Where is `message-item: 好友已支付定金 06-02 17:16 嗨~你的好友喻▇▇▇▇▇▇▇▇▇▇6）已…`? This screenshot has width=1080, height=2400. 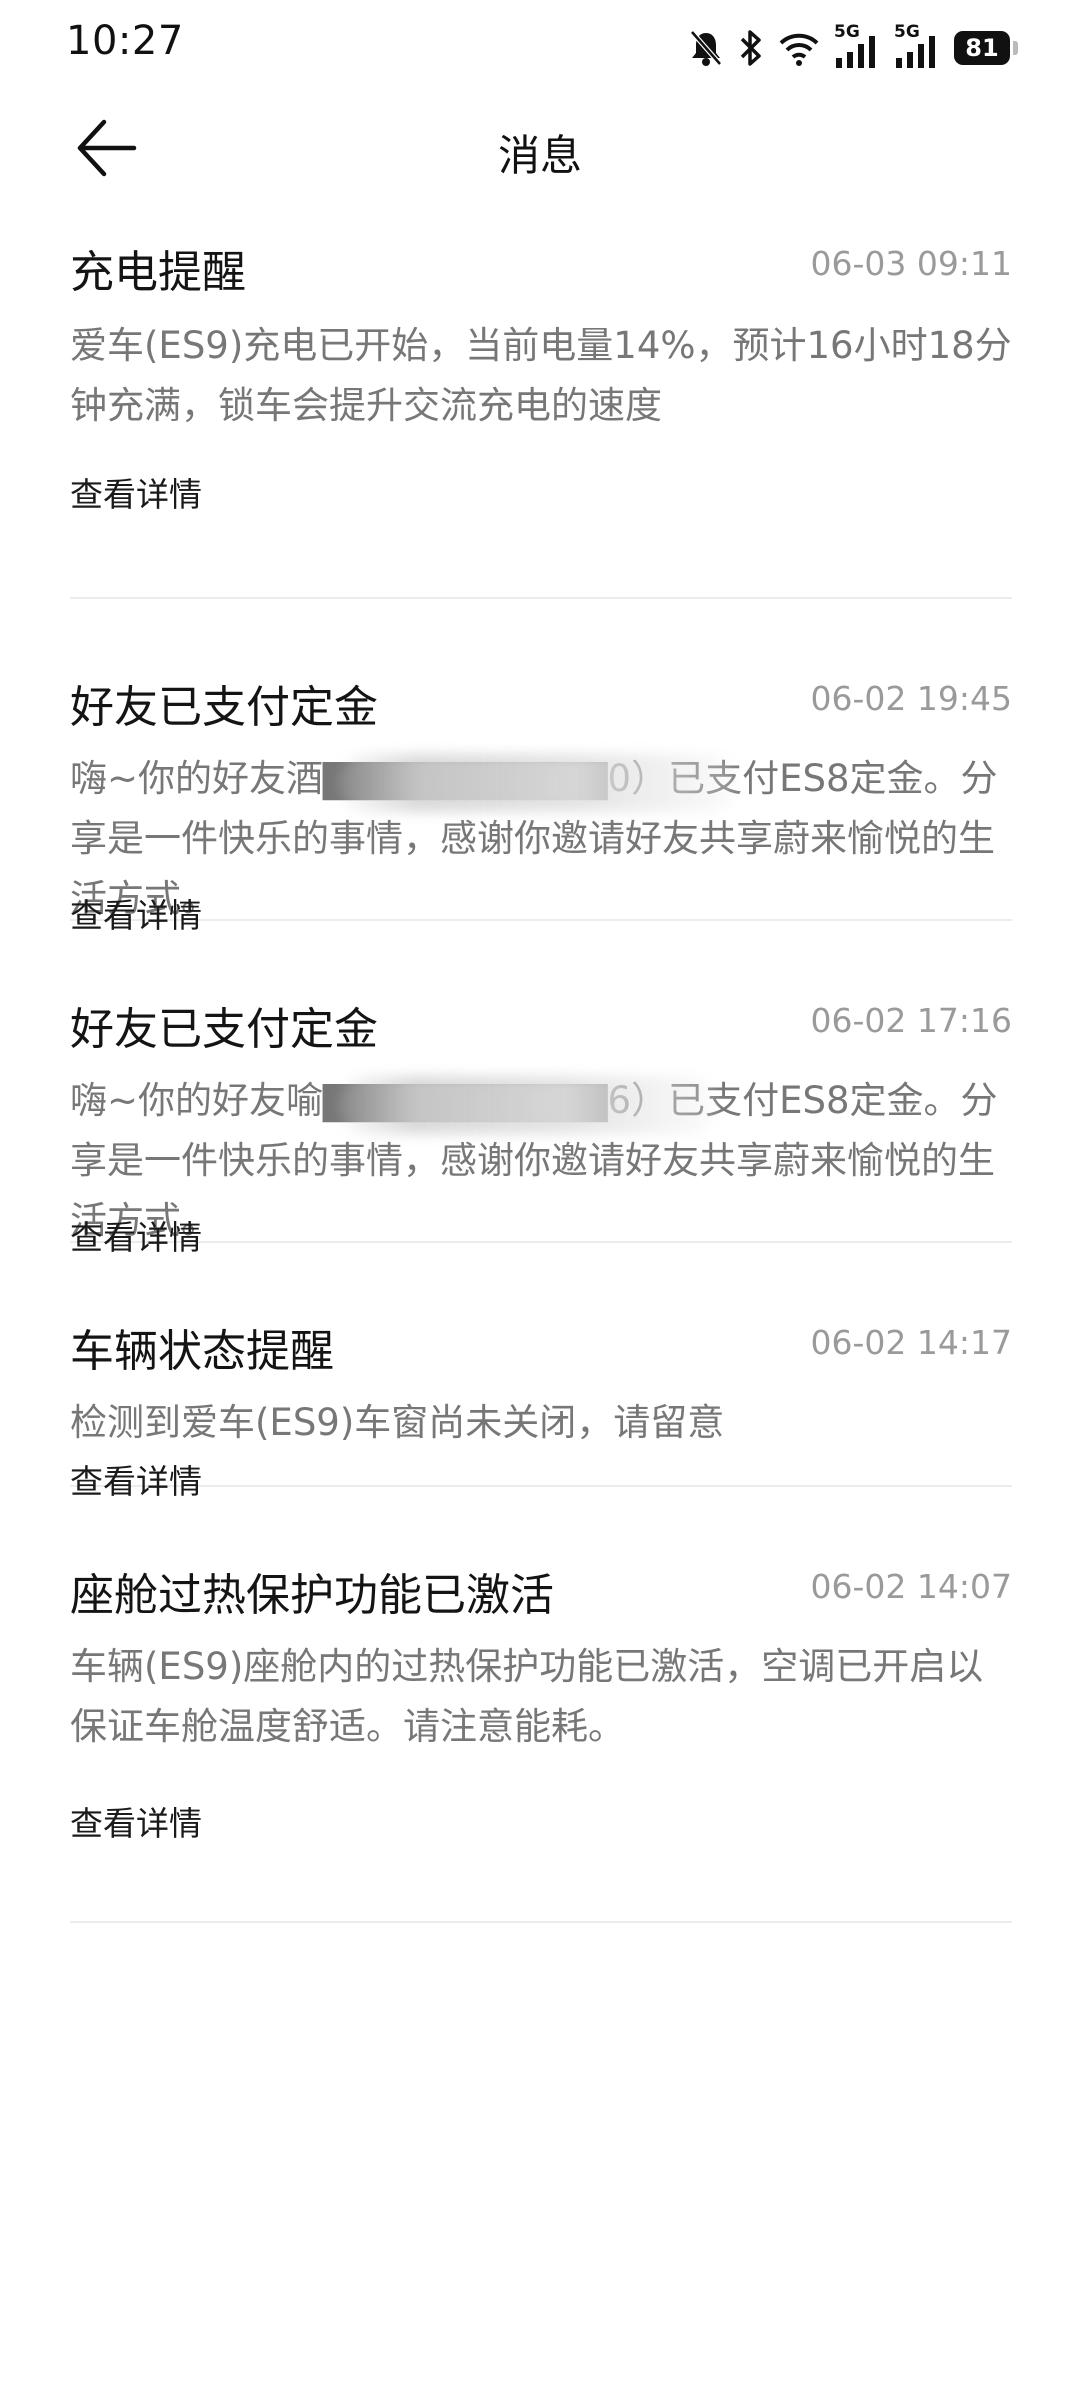
message-item: 好友已支付定金 06-02 17:16 嗨~你的好友喻▇▇▇▇▇▇▇▇▇▇6）已… is located at coordinates (541, 1089).